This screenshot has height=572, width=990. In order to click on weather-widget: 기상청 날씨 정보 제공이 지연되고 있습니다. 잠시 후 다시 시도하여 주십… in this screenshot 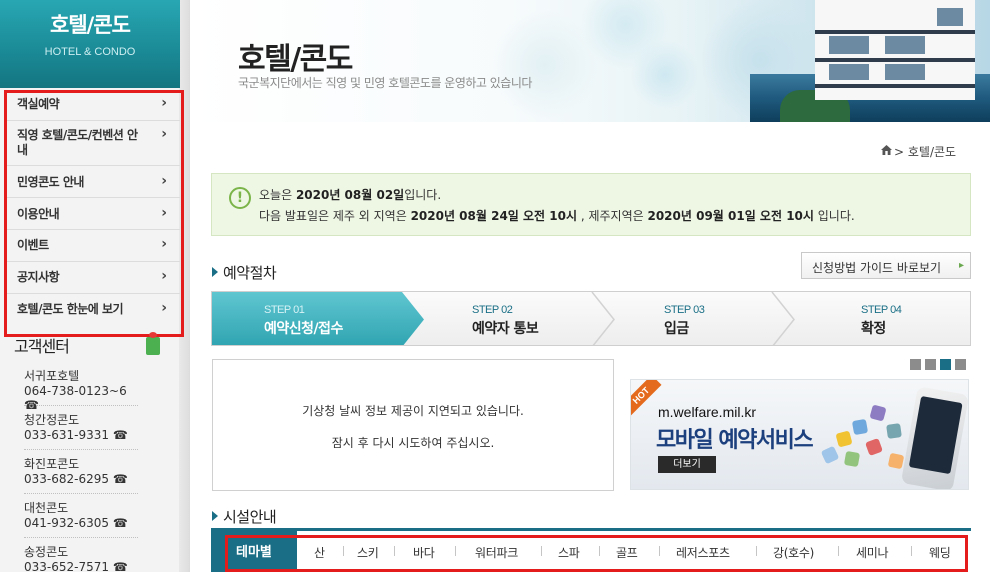, I will do `click(413, 425)`.